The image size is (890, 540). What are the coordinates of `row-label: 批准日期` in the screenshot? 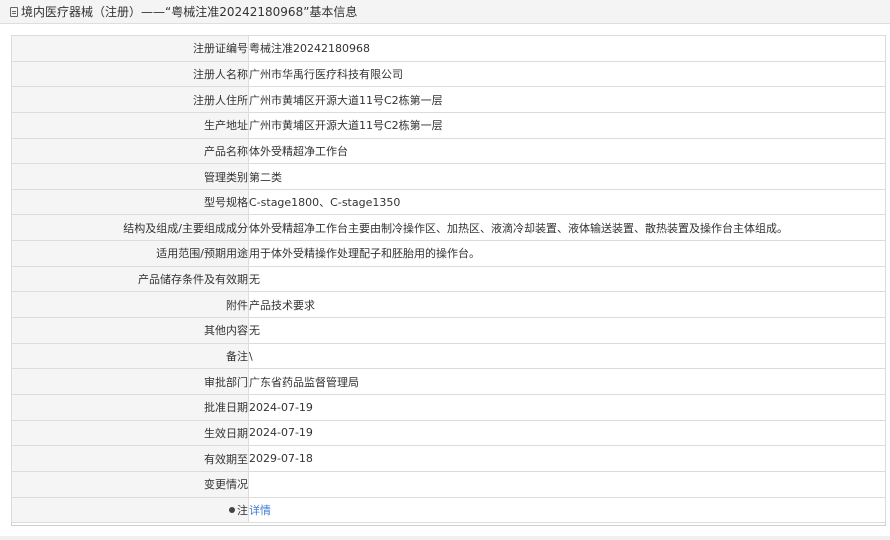 It's located at (130, 407).